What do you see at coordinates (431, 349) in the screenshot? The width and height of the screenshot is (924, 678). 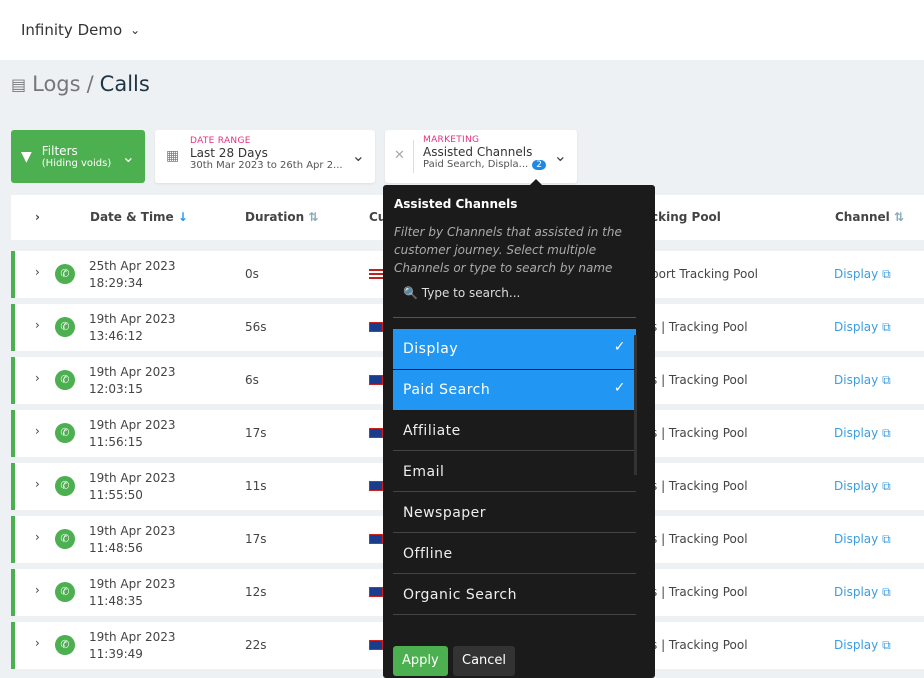 I see `option-label: Display` at bounding box center [431, 349].